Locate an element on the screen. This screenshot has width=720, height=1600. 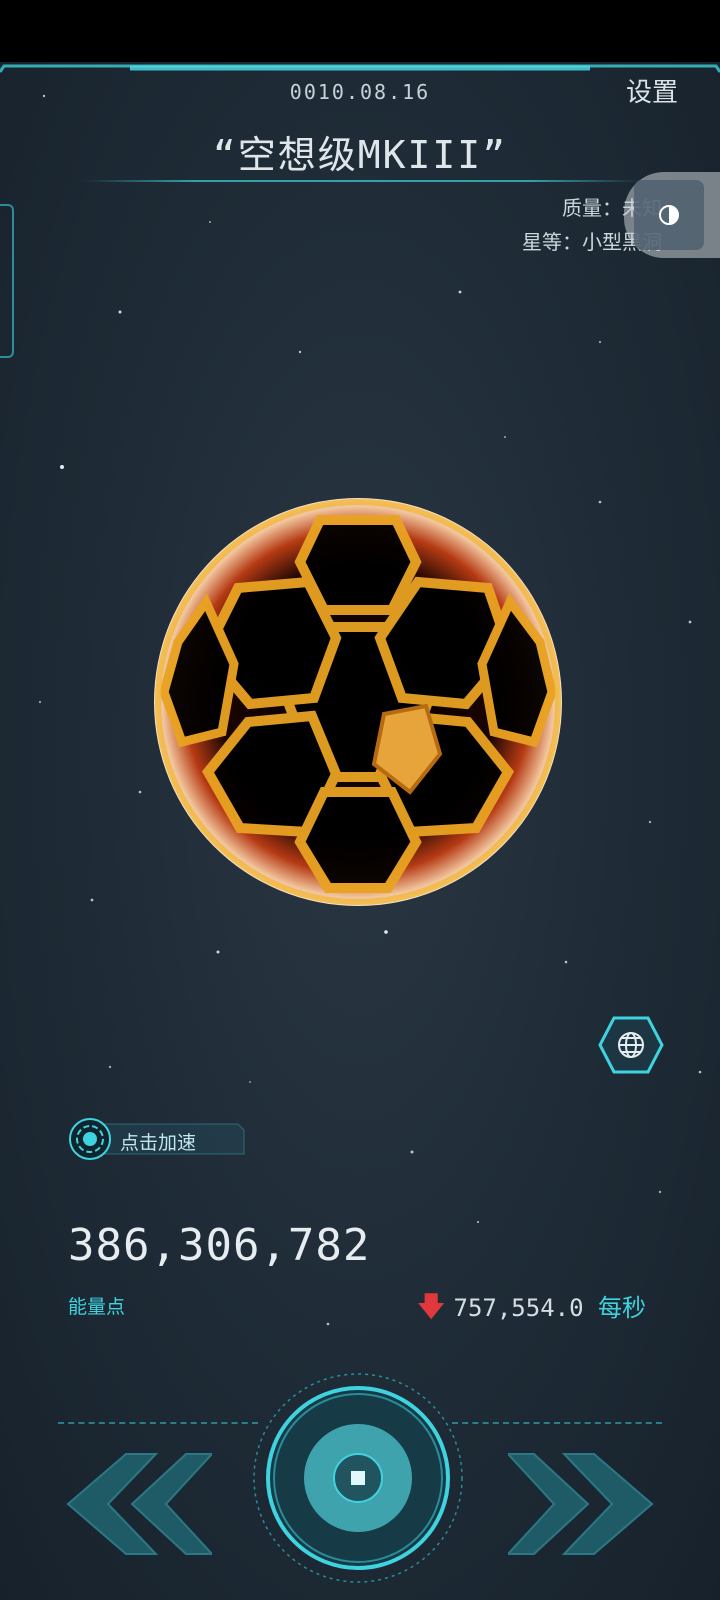
energy-rate: 🡇 757,554.0 每秒 is located at coordinates (531, 1310).